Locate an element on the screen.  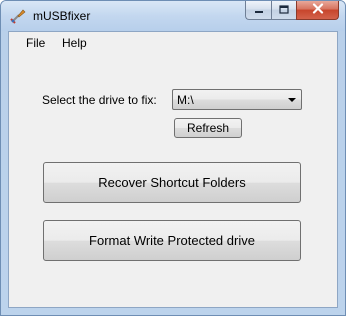
drive-select-label: Select the drive to fix: is located at coordinates (99, 100).